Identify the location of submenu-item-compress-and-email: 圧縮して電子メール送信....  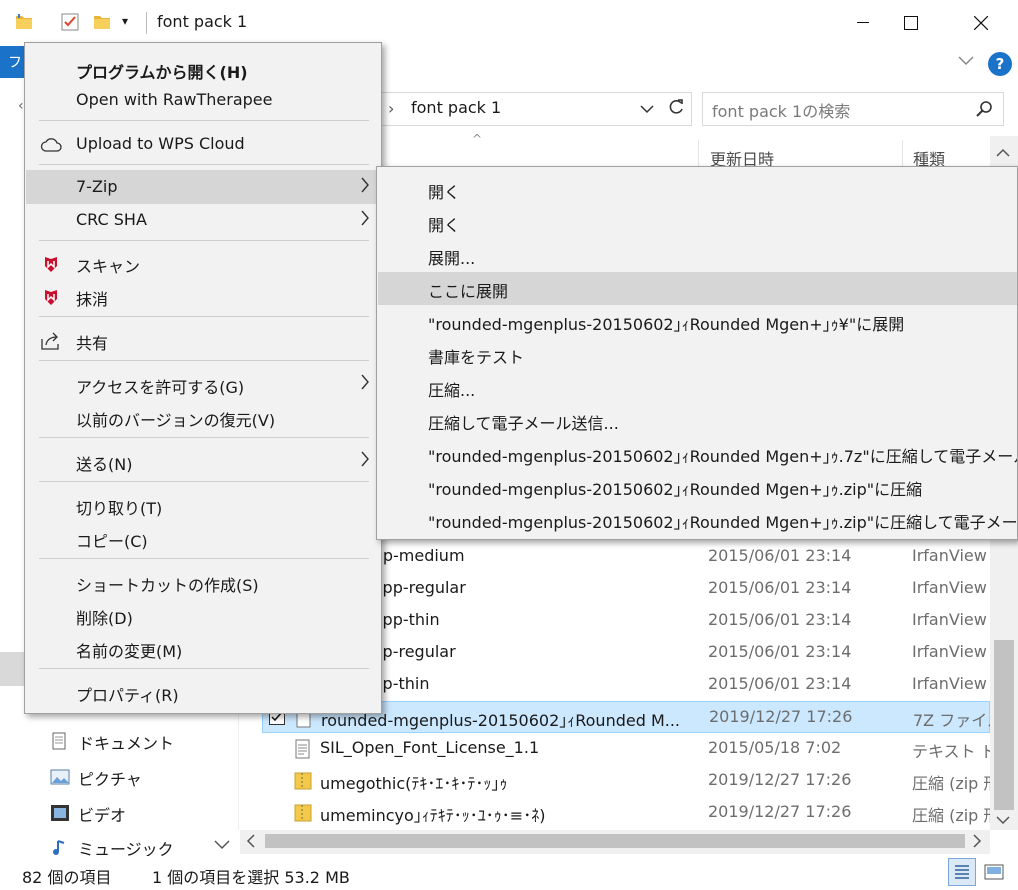
(697, 420).